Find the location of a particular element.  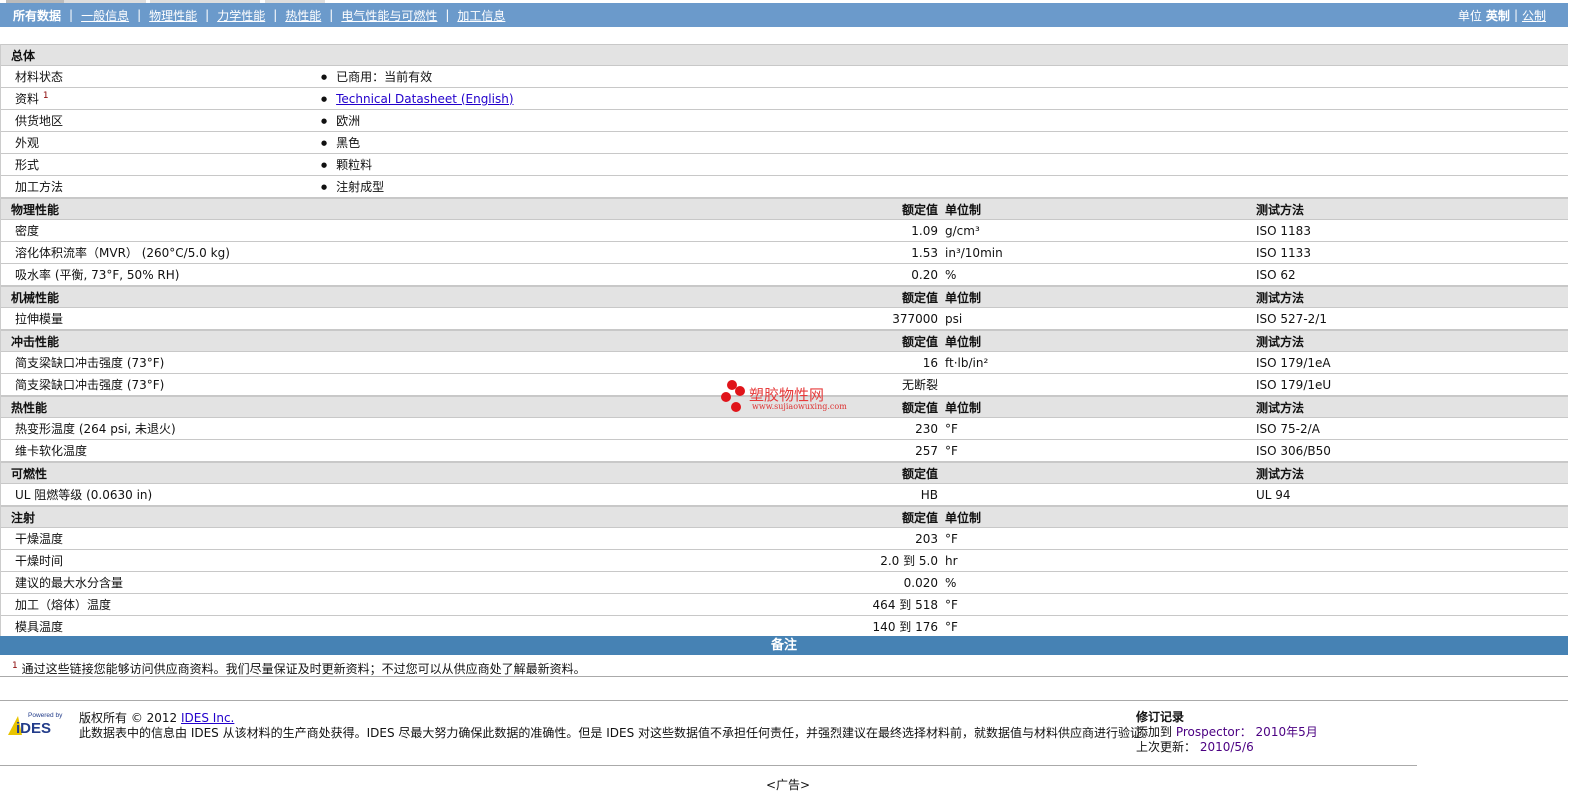

rated-value: 464 到 518 is located at coordinates (905, 605).